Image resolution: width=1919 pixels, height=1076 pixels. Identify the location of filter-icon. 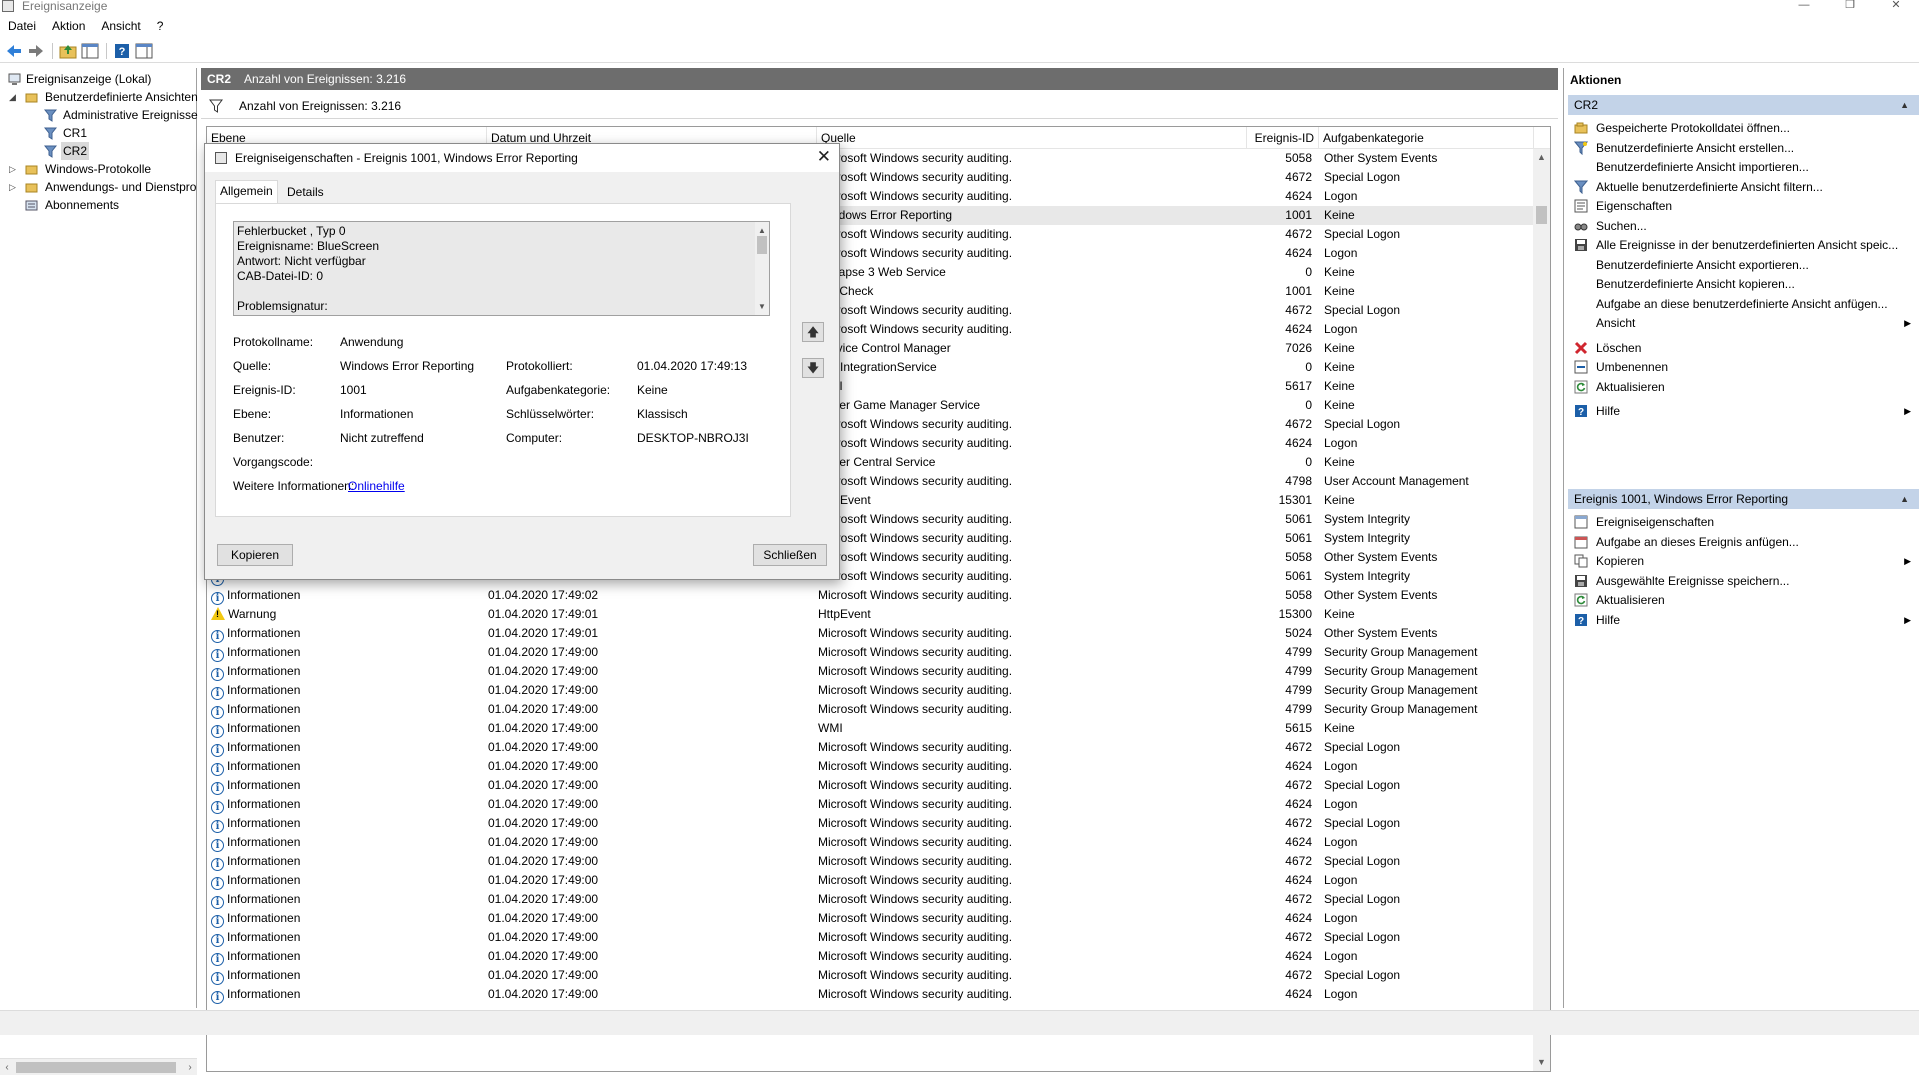
(50, 133).